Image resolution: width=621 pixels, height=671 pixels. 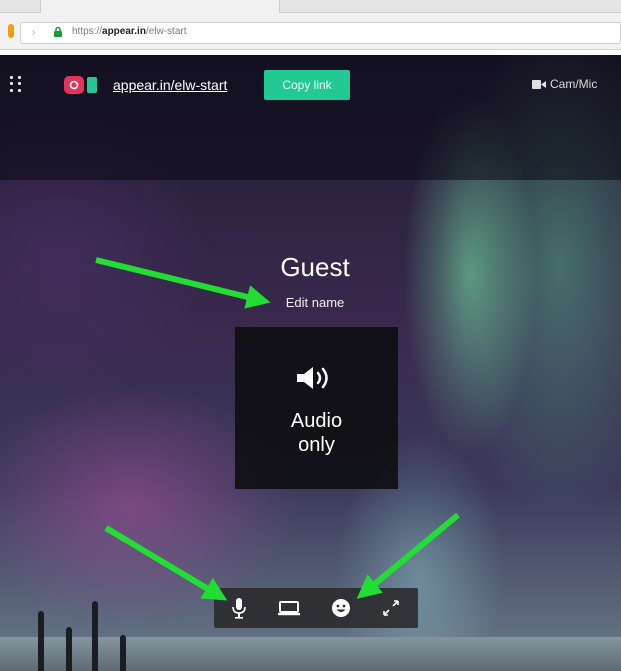 I want to click on cam-mic-button: Cam/Mic, so click(x=573, y=84).